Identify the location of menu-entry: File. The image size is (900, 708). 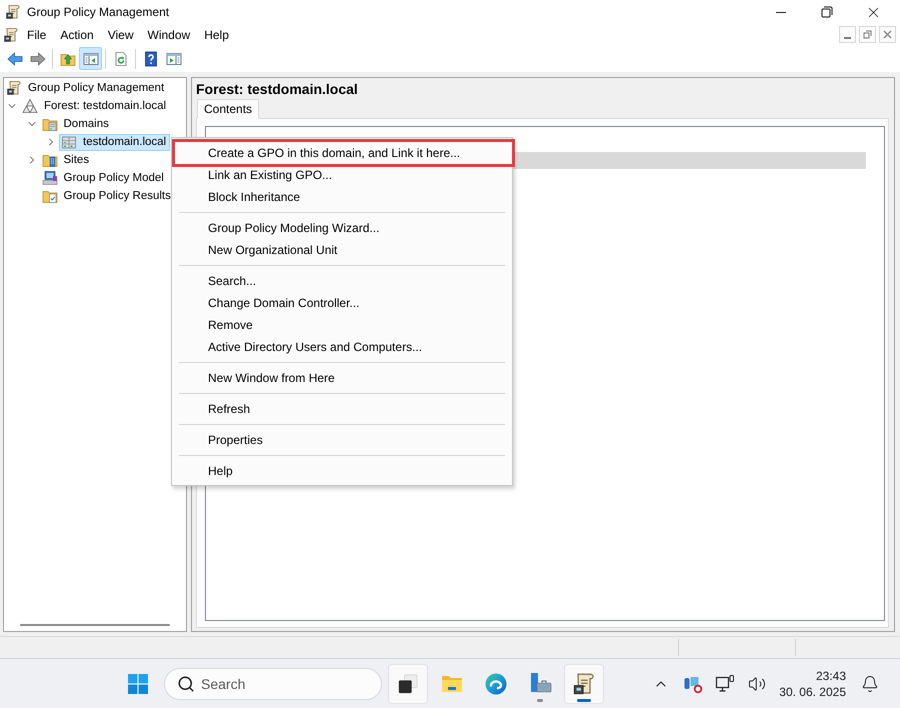
(37, 34).